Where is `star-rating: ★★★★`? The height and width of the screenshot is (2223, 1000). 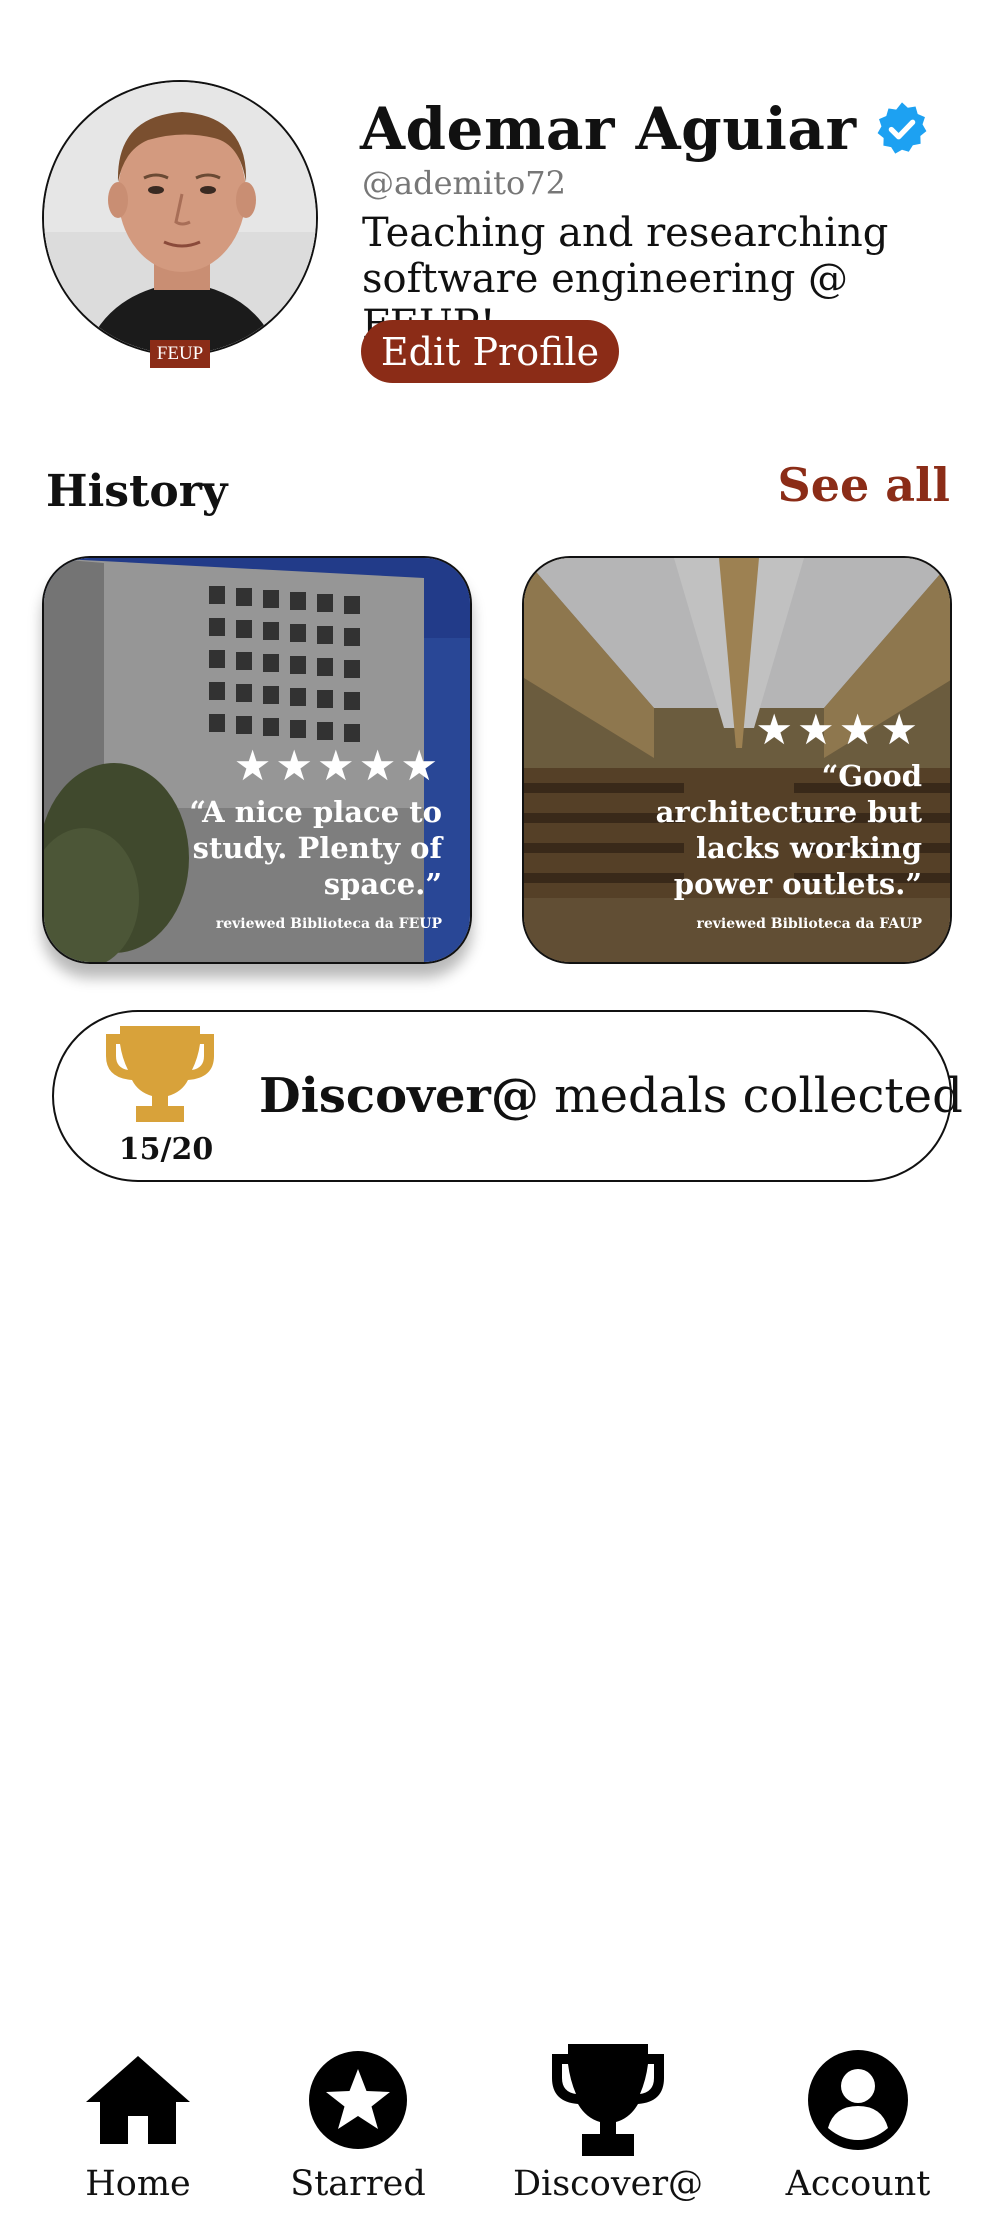 star-rating: ★★★★ is located at coordinates (838, 729).